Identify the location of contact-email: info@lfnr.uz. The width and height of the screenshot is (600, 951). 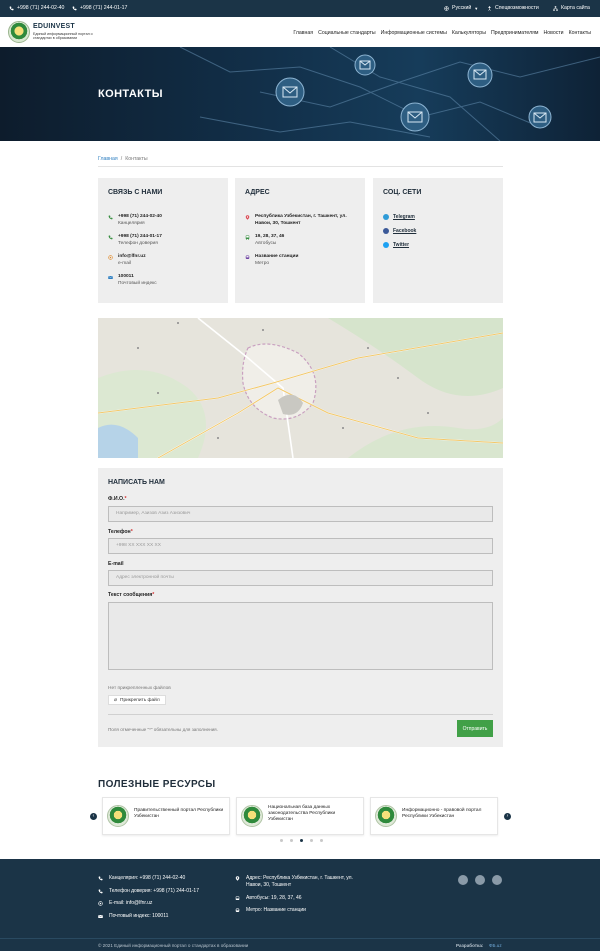
(132, 257).